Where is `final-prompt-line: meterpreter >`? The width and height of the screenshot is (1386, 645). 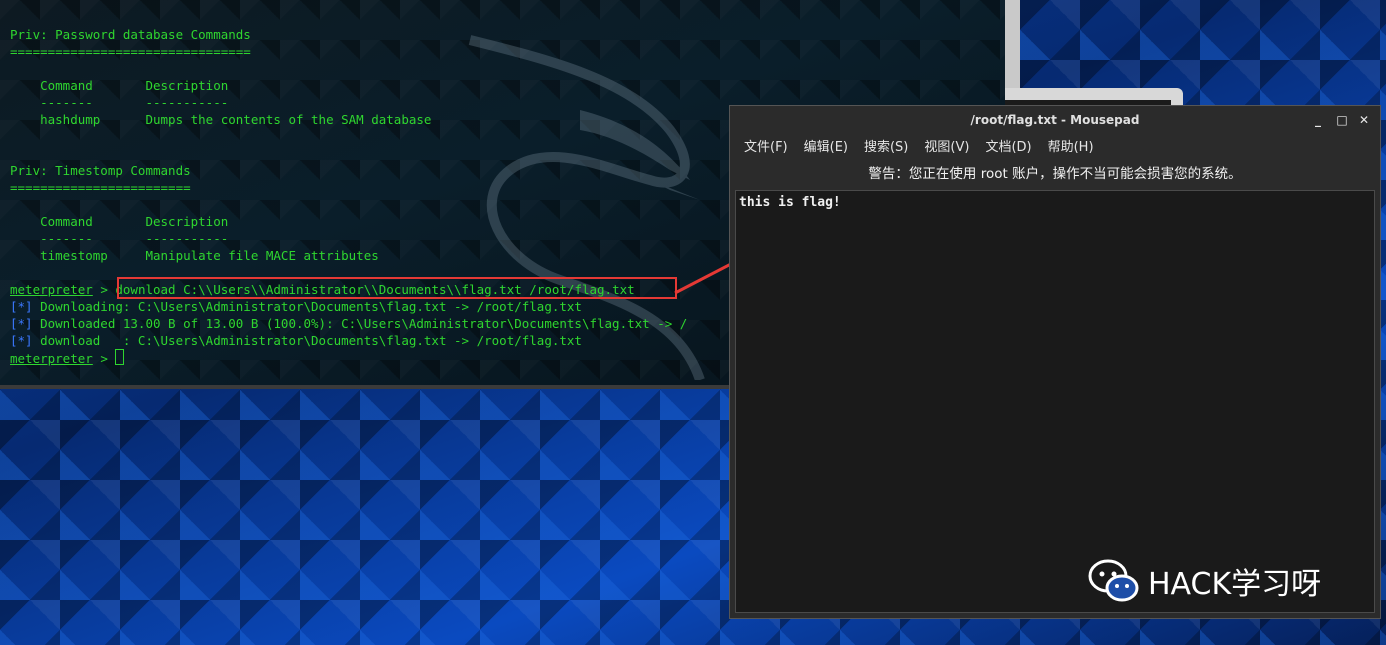 final-prompt-line: meterpreter > is located at coordinates (67, 358).